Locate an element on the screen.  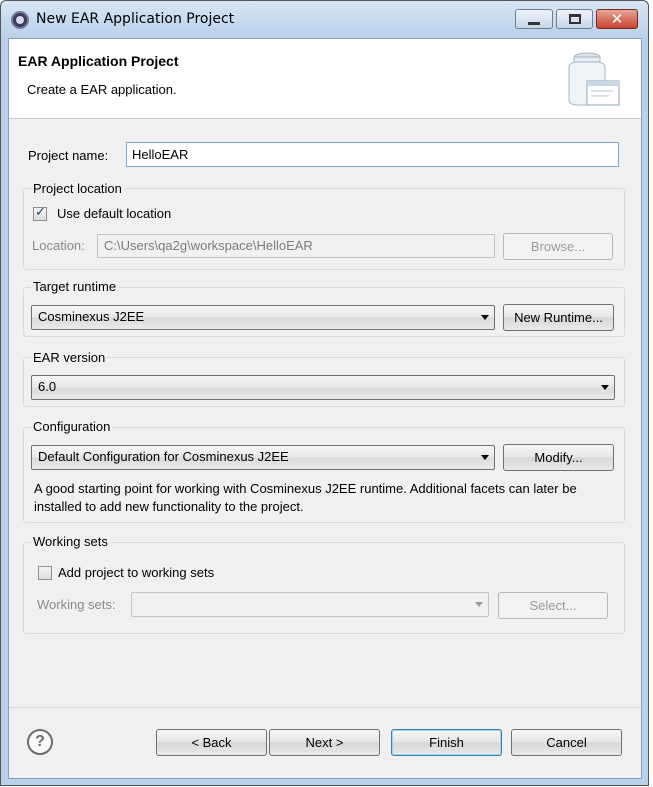
cancel-button: Cancel is located at coordinates (566, 742).